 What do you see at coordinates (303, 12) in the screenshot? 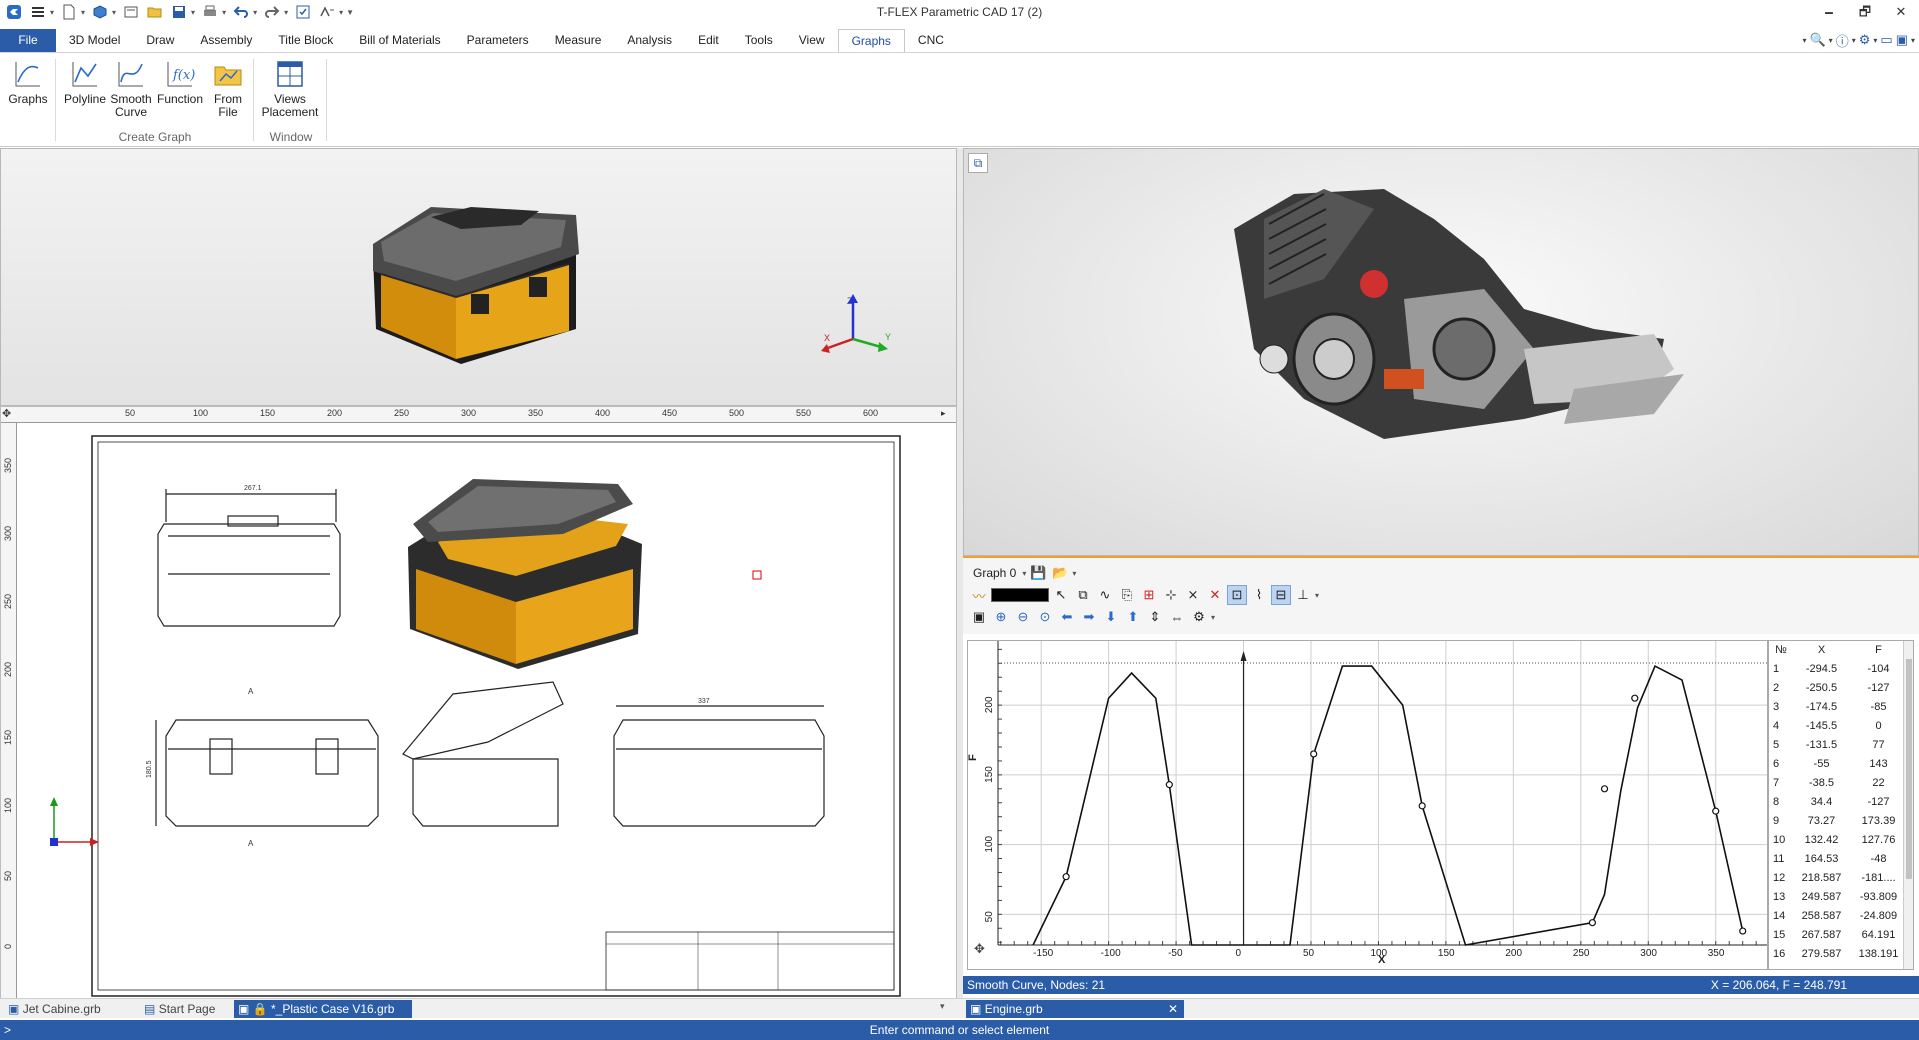
I see `rebuild-icon` at bounding box center [303, 12].